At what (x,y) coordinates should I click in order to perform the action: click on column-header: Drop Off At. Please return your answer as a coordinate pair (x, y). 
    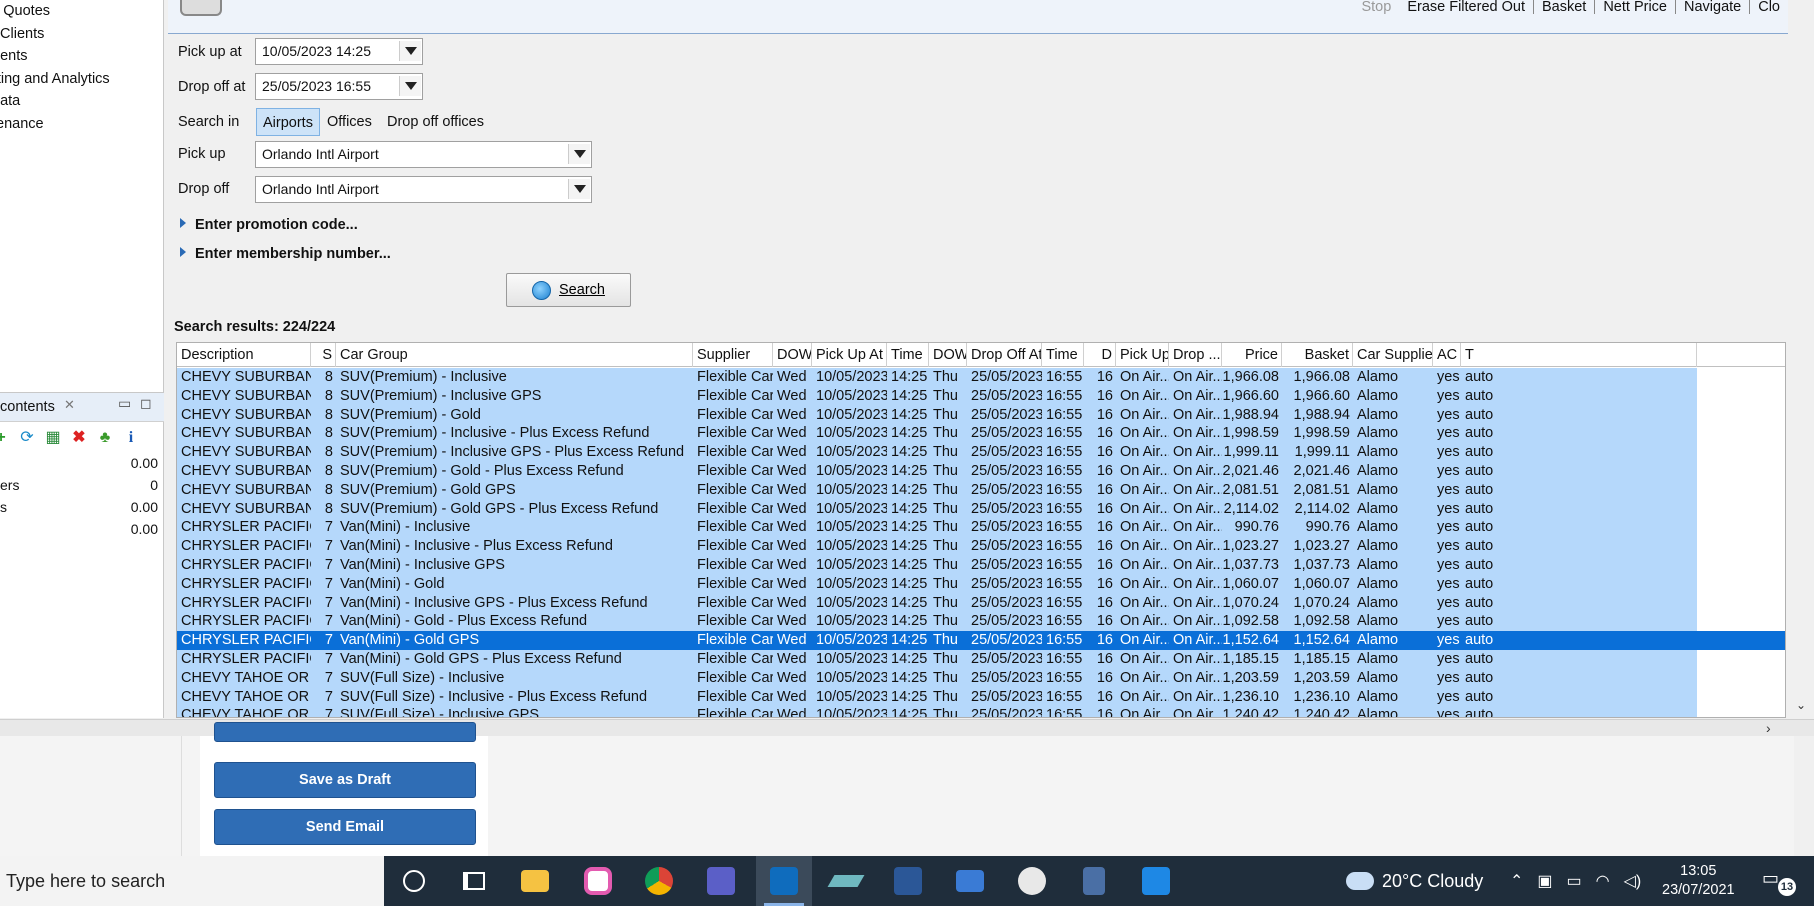
    Looking at the image, I should click on (1004, 355).